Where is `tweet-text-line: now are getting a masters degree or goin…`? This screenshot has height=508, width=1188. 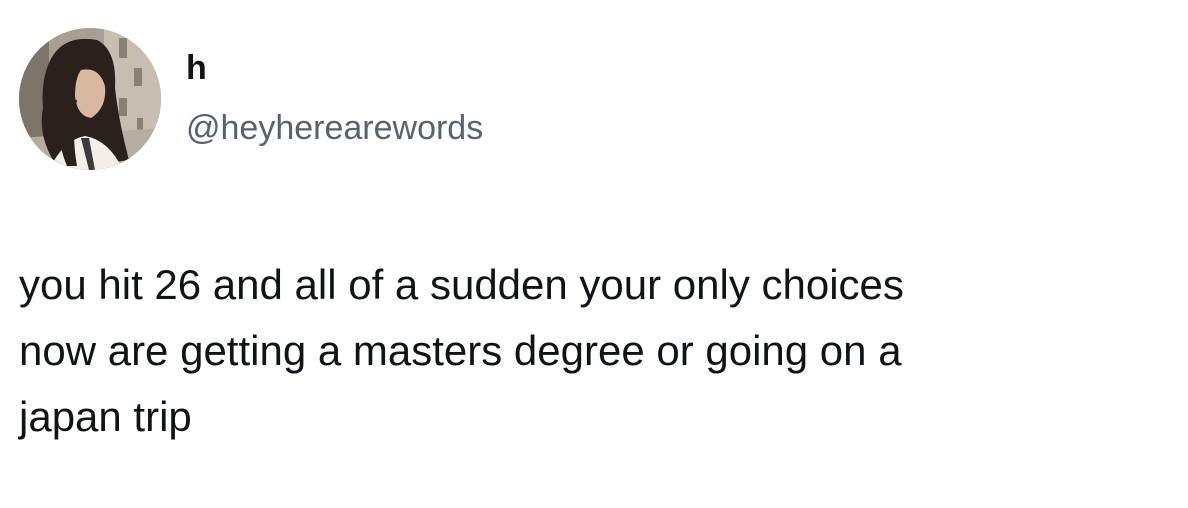 tweet-text-line: now are getting a masters degree or goin… is located at coordinates (460, 350).